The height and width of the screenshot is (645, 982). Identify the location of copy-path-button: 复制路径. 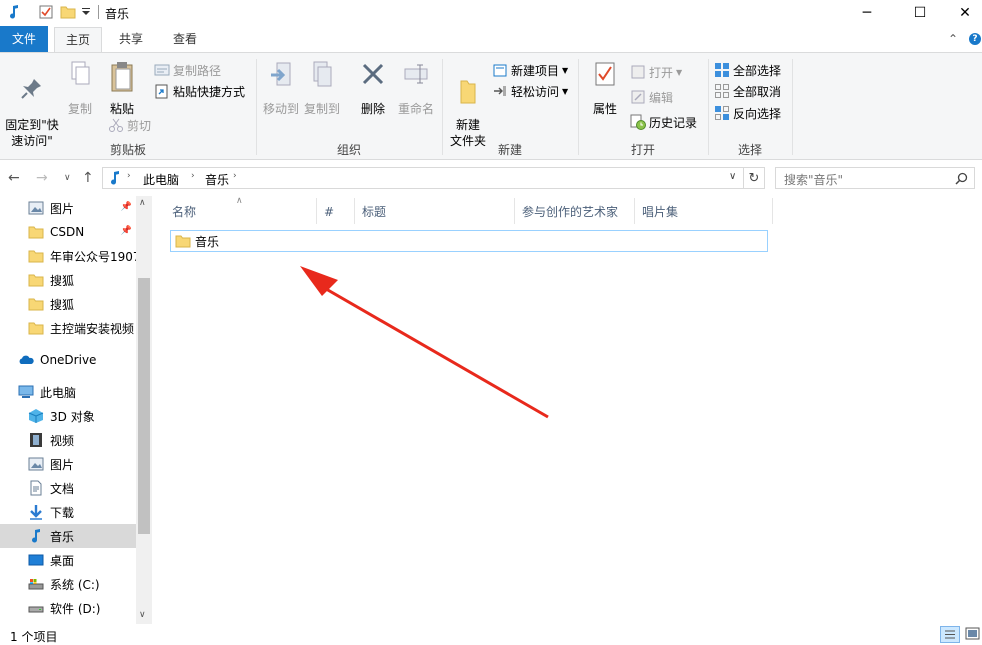
(187, 70).